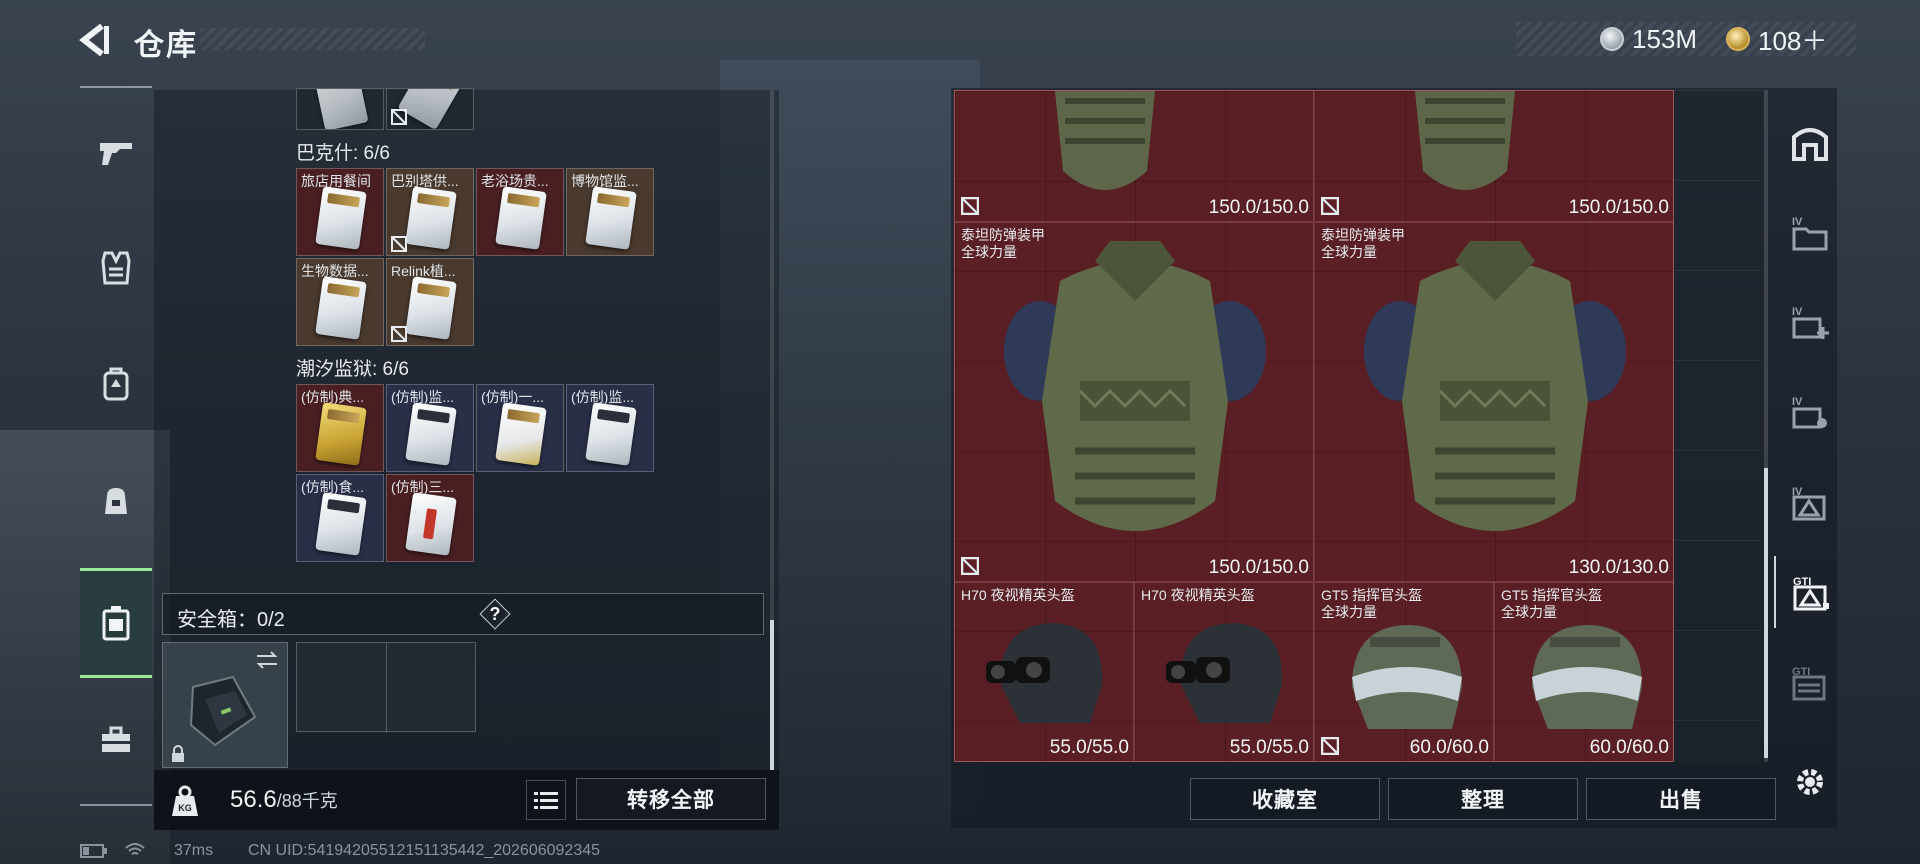 This screenshot has height=864, width=1920. Describe the element at coordinates (1766, 613) in the screenshot. I see `container-scrollbar-thumb` at that location.